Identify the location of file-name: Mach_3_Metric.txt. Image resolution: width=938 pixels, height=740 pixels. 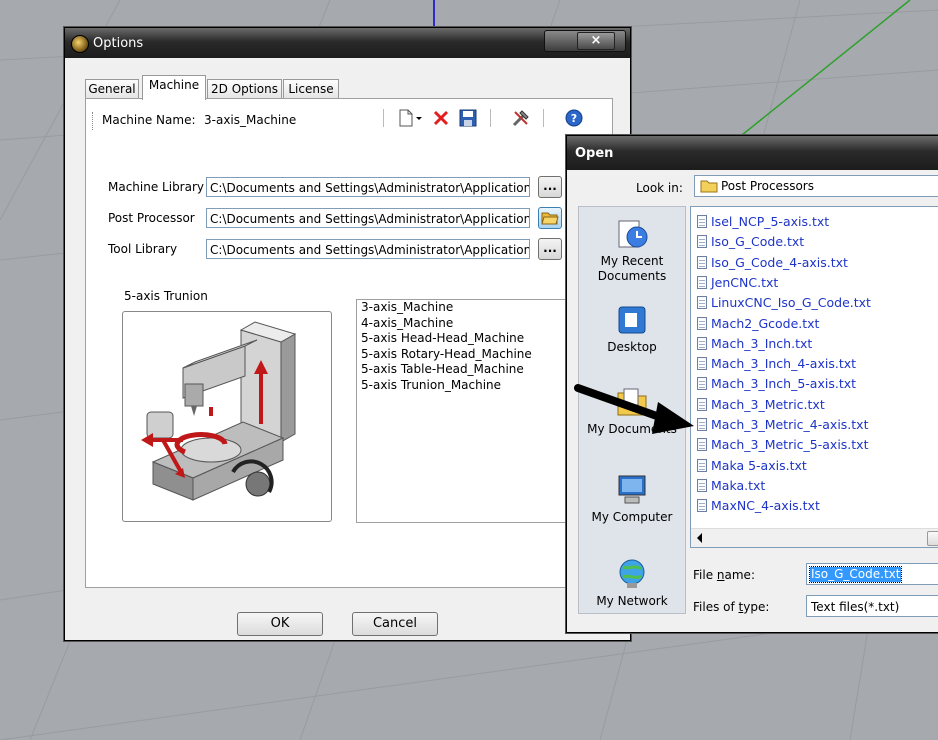
(768, 404).